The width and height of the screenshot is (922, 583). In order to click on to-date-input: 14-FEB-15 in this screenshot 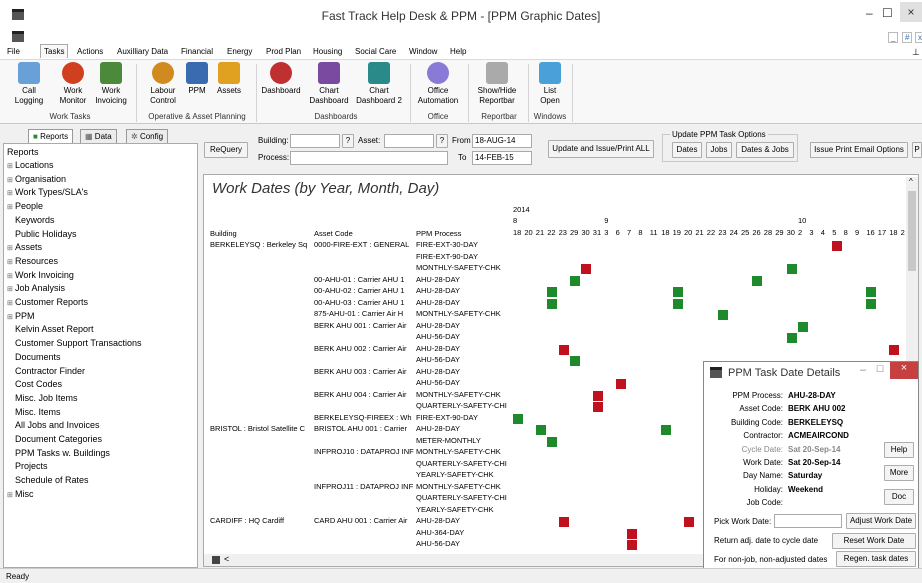, I will do `click(502, 158)`.